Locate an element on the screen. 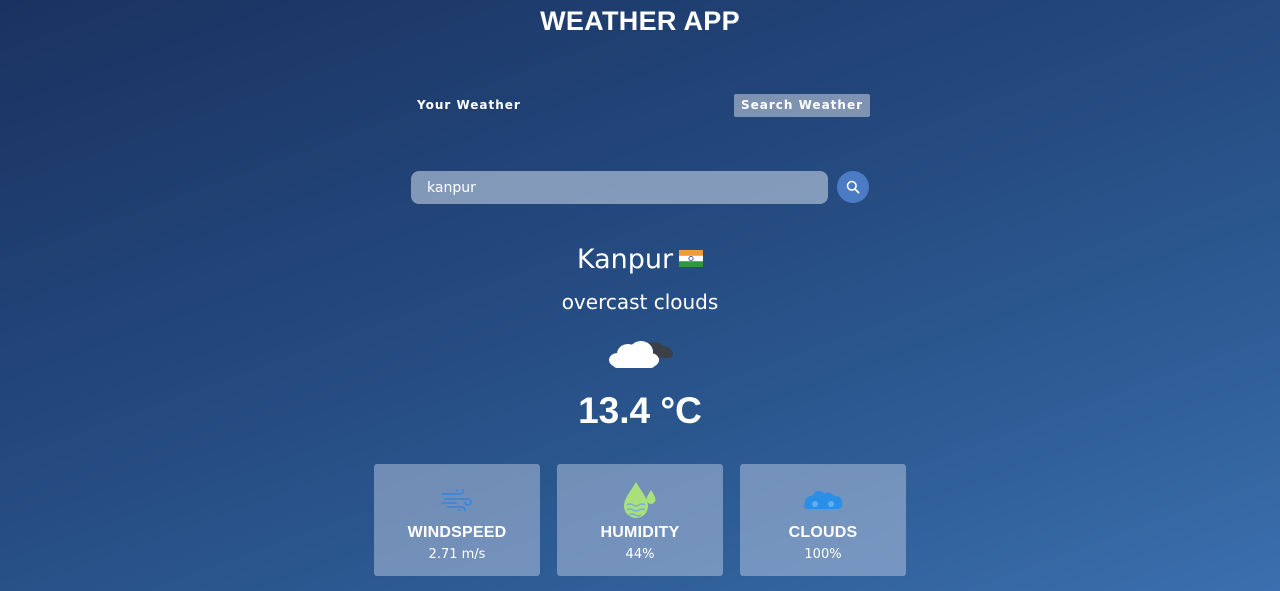 The width and height of the screenshot is (1280, 591). tab-bar: Your Weather Search Weather is located at coordinates (640, 106).